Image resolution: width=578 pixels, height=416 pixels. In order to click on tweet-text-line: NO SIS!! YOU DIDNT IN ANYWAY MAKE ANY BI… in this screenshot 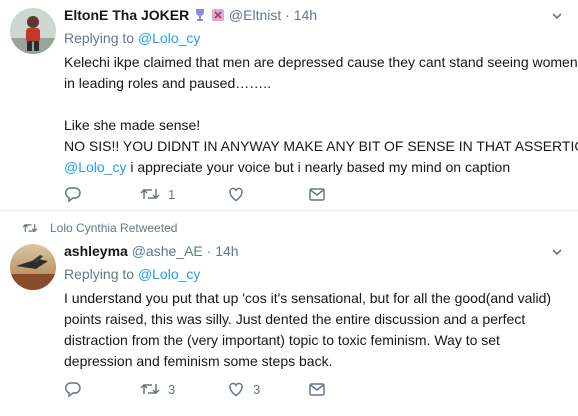, I will do `click(321, 146)`.